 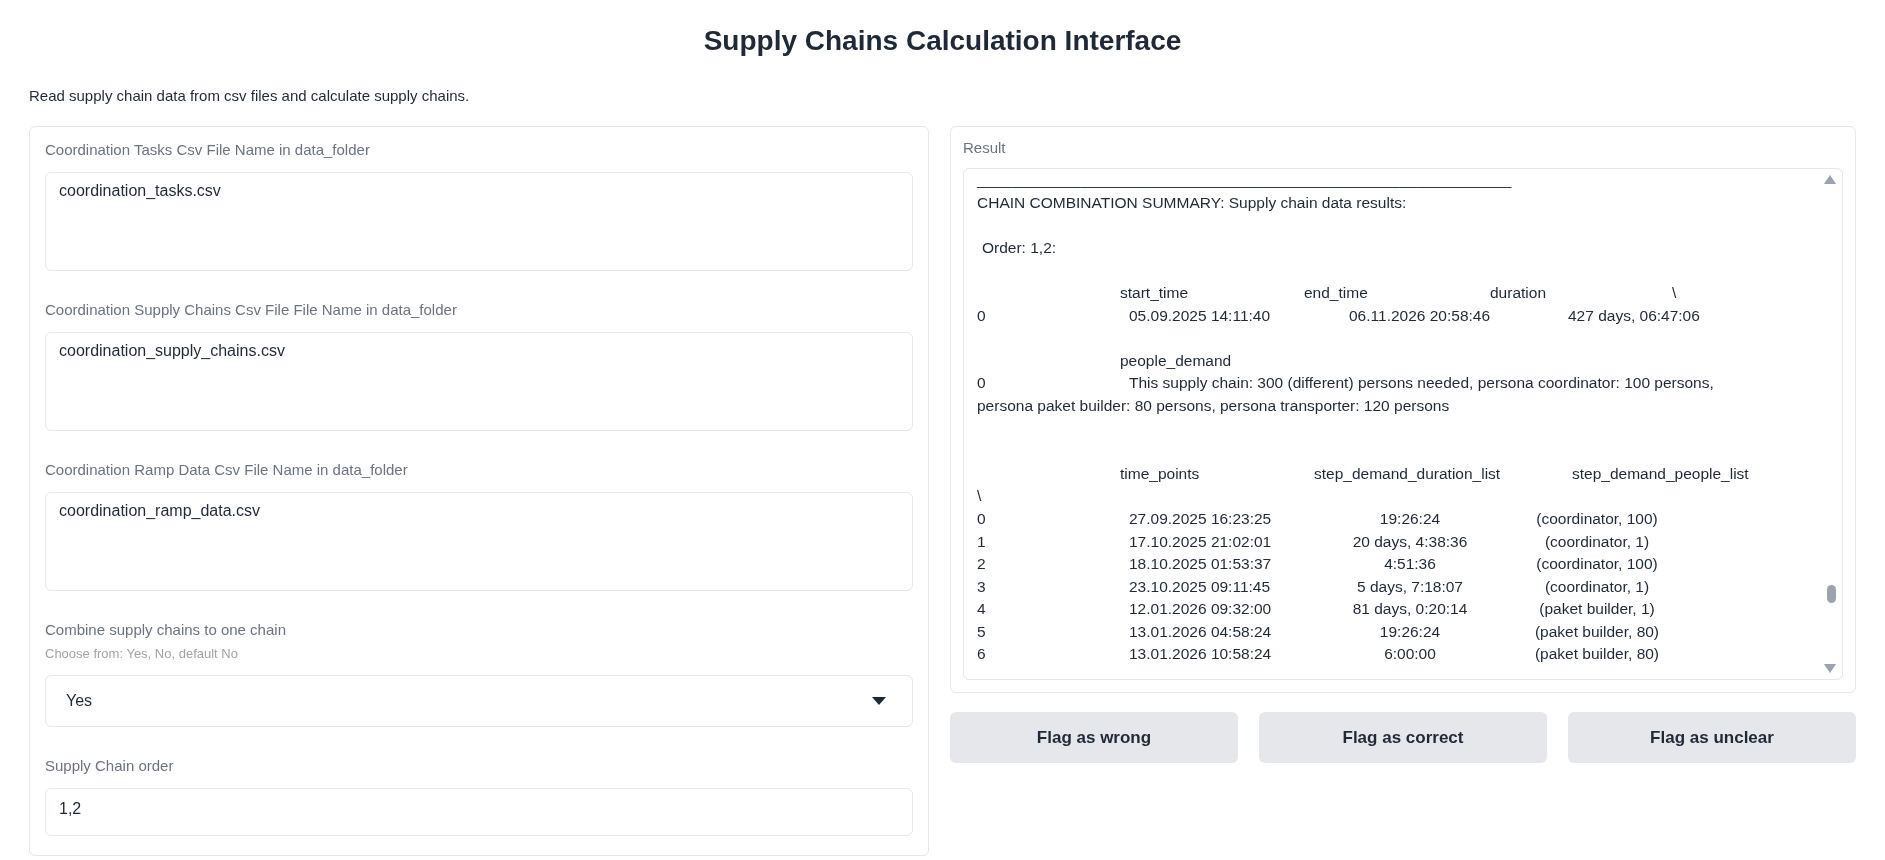 What do you see at coordinates (1155, 292) in the screenshot?
I see `column-header: start_time` at bounding box center [1155, 292].